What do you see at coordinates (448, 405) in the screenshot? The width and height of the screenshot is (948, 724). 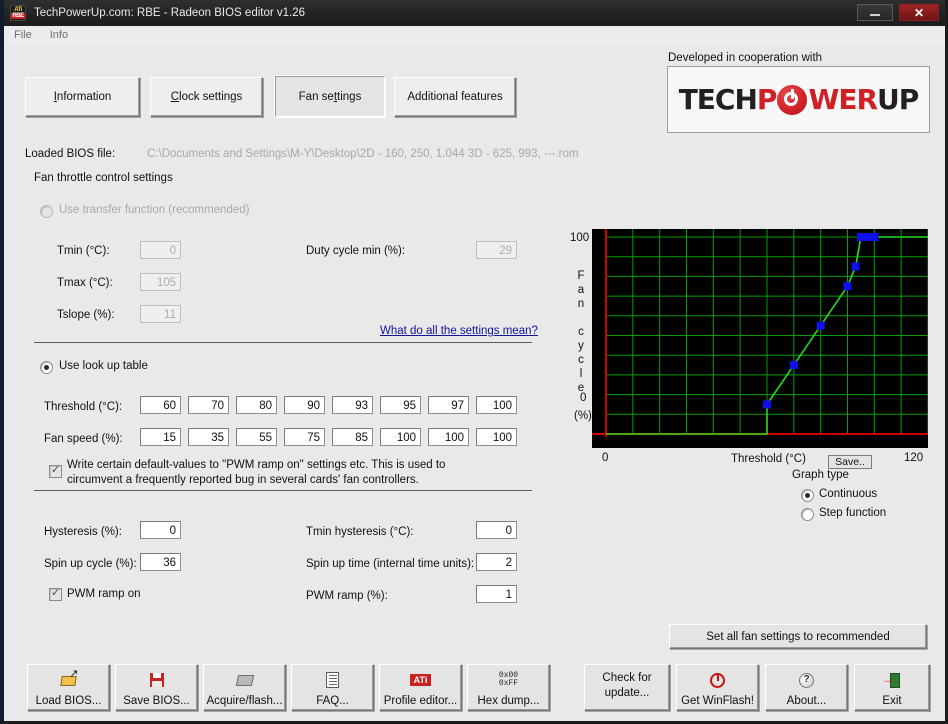 I see `threshold-input-6: 97` at bounding box center [448, 405].